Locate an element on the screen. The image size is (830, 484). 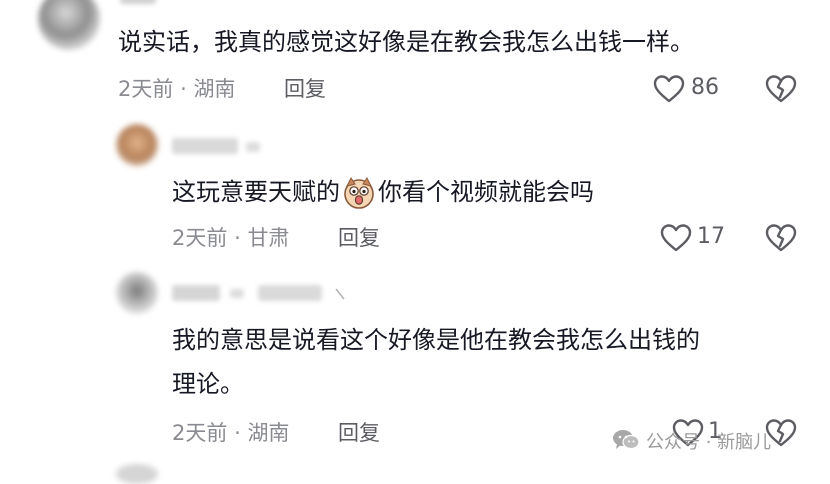
comment-text-part: 你看个视频就能会吗 is located at coordinates (486, 192).